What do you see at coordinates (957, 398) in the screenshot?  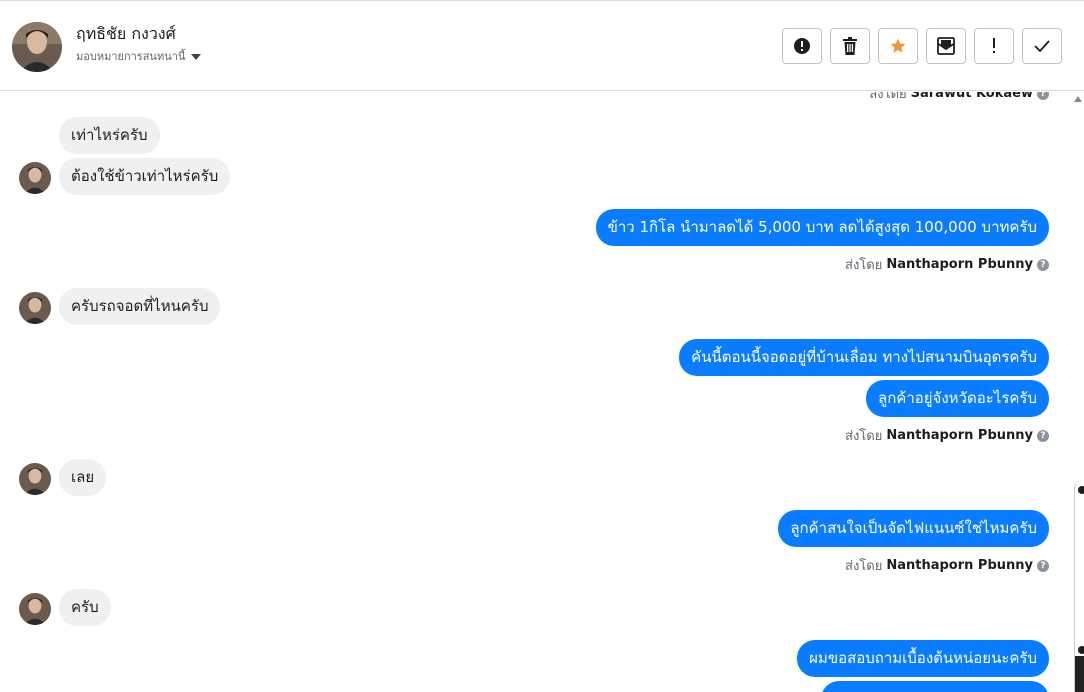 I see `outgoing-message: ลูกค้าอยู่จังหวัดอะไรครับ` at bounding box center [957, 398].